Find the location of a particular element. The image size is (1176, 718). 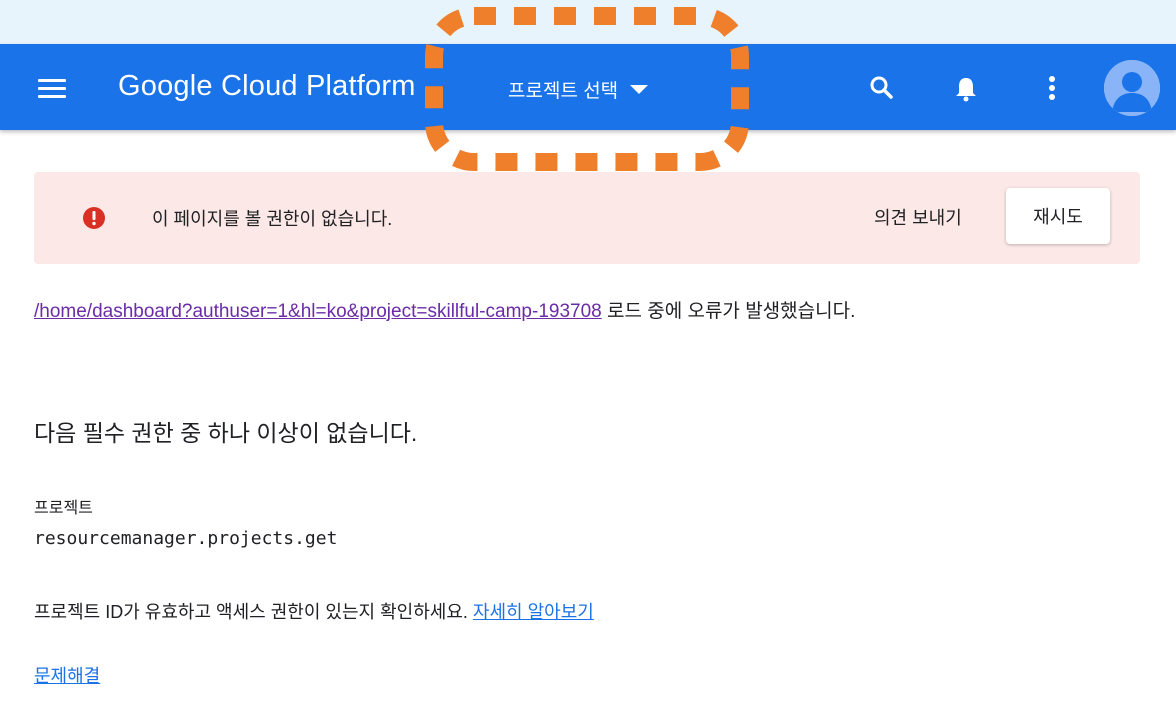

bell-icon is located at coordinates (966, 88).